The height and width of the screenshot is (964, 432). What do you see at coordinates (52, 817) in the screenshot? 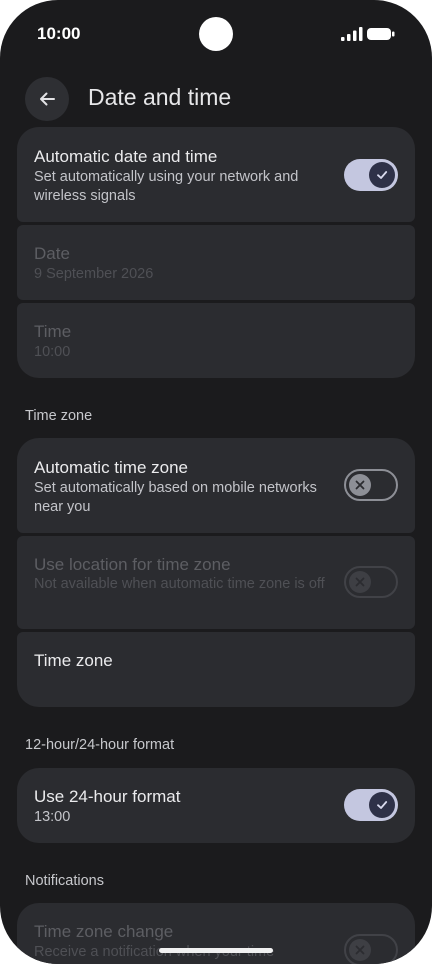
I see `row-subtitle: 13:00` at bounding box center [52, 817].